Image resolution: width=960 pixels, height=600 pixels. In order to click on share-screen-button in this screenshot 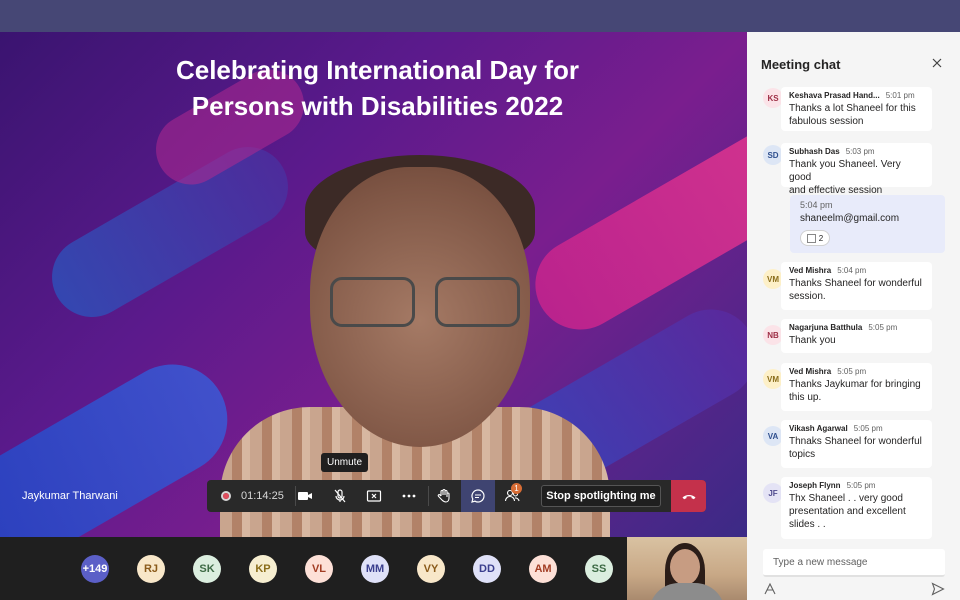, I will do `click(374, 496)`.